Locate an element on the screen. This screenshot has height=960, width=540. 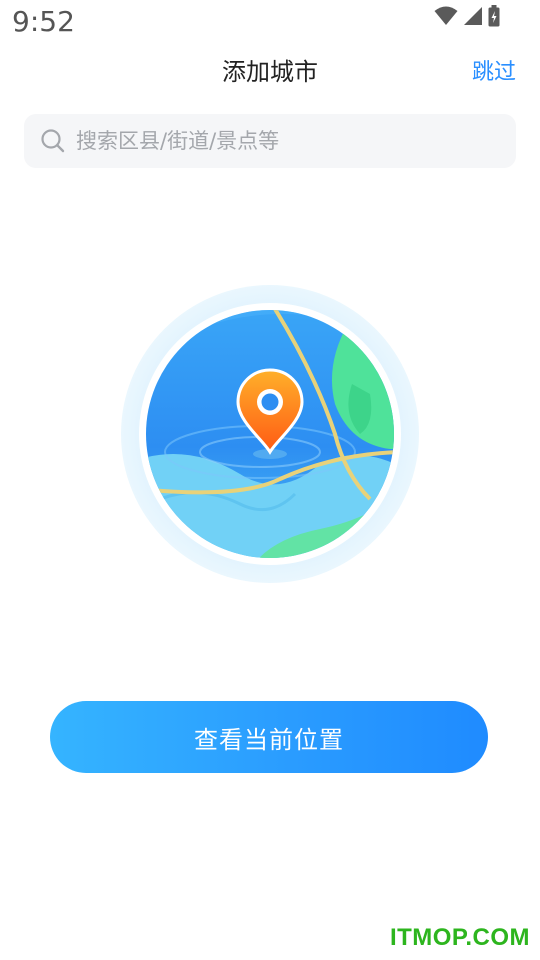
status-icons is located at coordinates (467, 18).